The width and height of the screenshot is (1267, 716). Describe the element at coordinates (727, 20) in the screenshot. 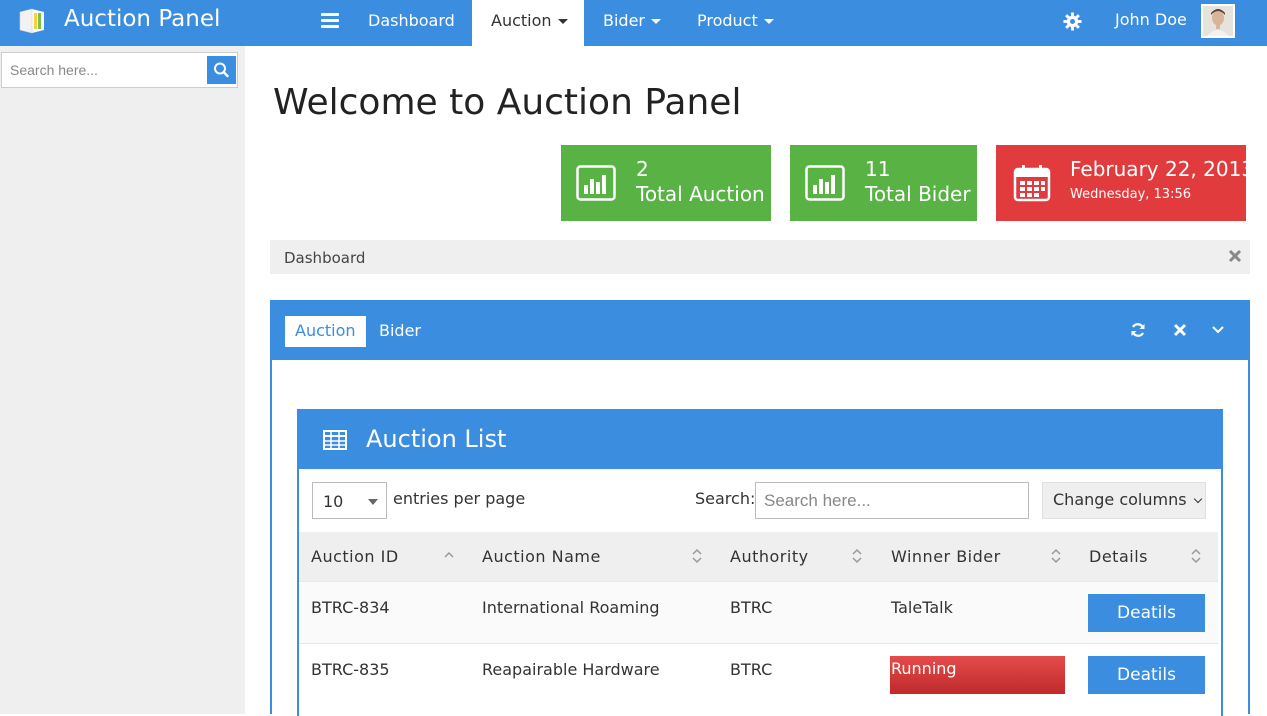

I see `nav-product-label: Product` at that location.